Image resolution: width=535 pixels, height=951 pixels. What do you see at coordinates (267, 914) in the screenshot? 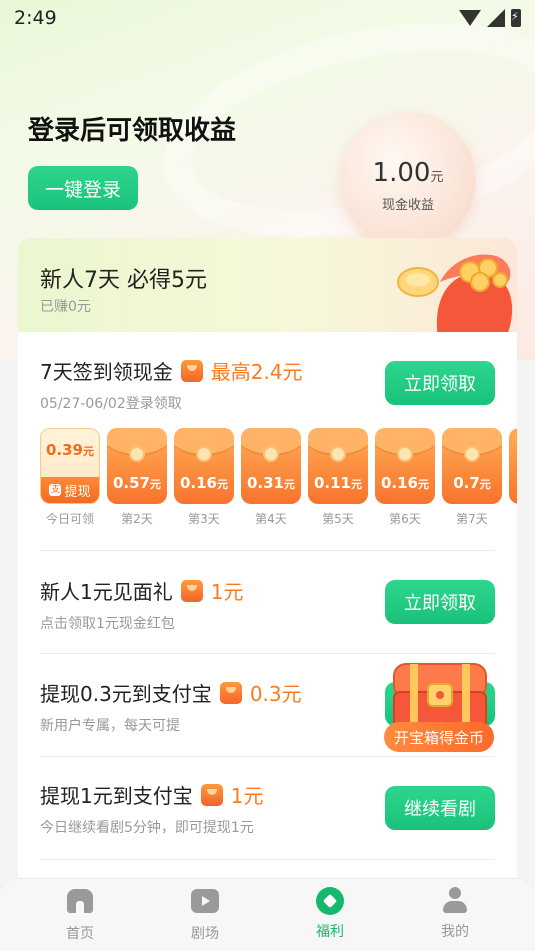
I see `bottom-nav: 首页 剧场 福利 我的` at bounding box center [267, 914].